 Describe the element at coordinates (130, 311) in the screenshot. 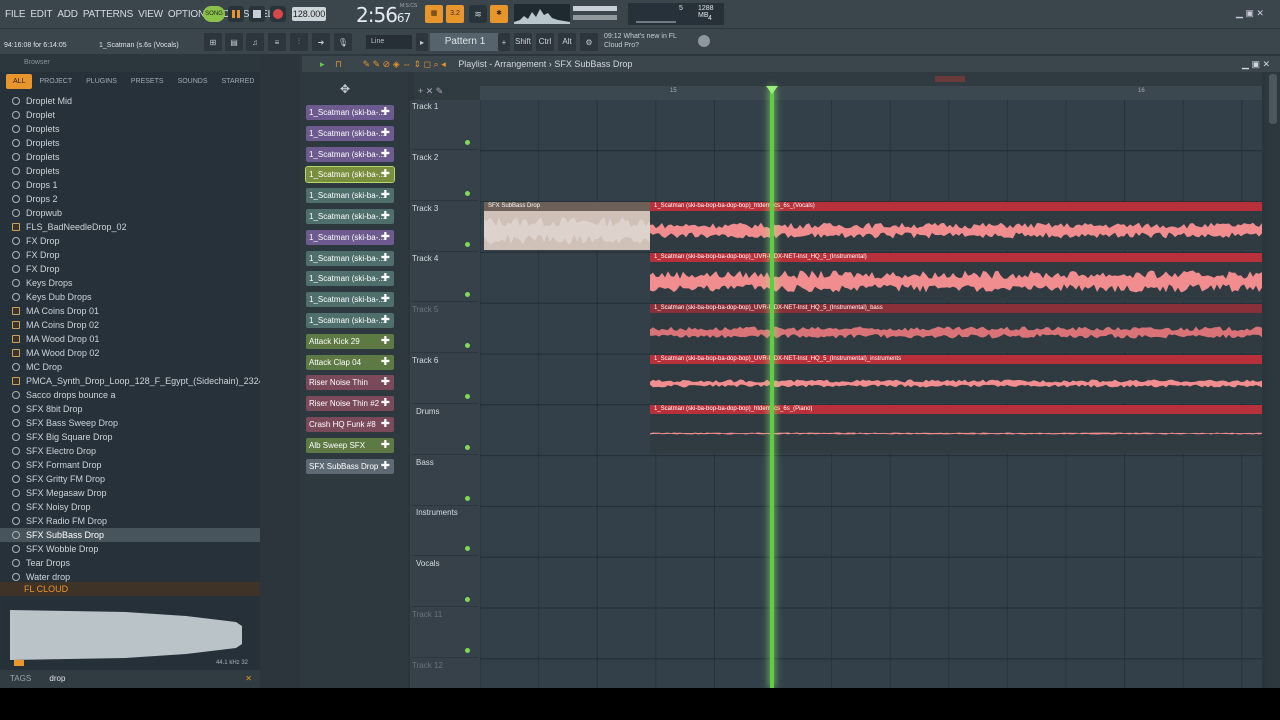

I see `browser-item: MA Coins Drop 01` at that location.